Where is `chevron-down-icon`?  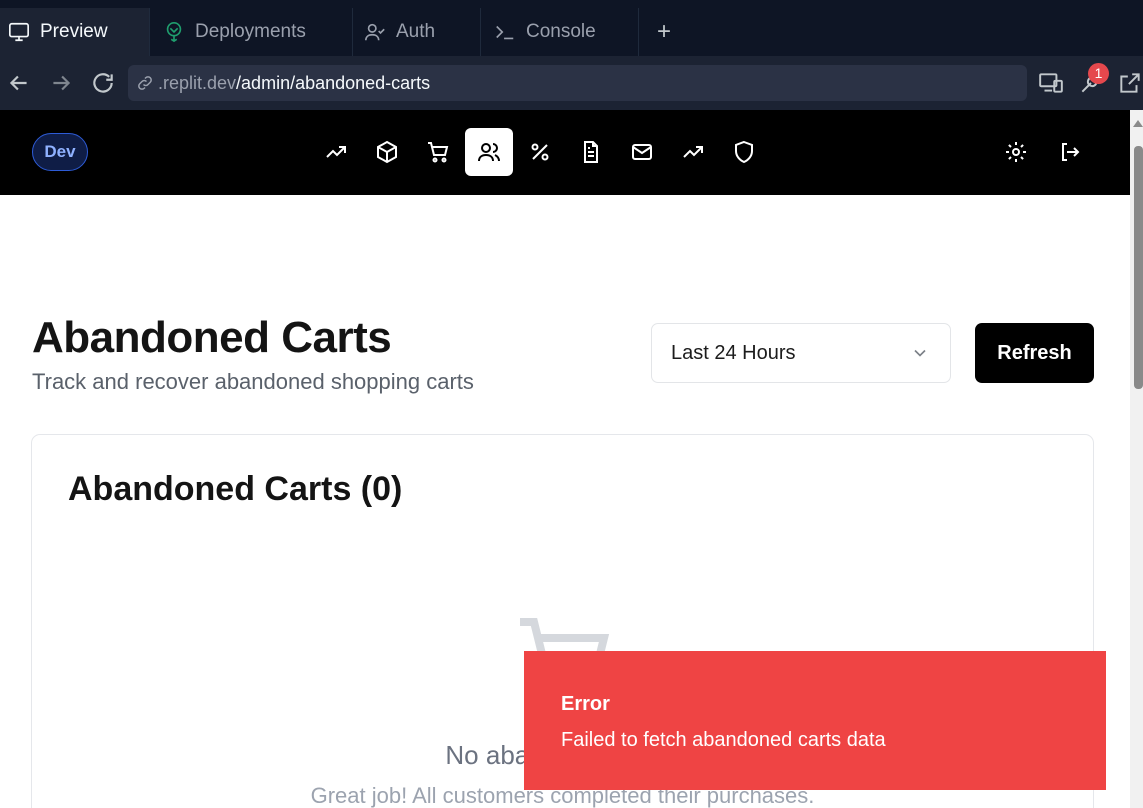
chevron-down-icon is located at coordinates (920, 353).